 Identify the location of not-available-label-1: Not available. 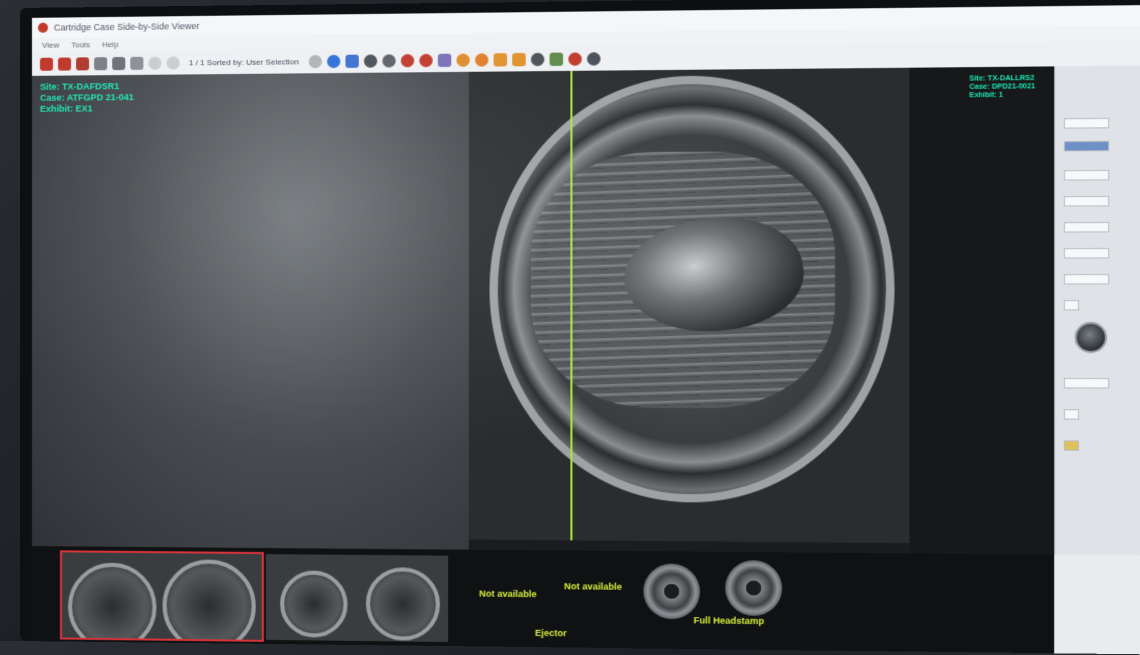
(507, 593).